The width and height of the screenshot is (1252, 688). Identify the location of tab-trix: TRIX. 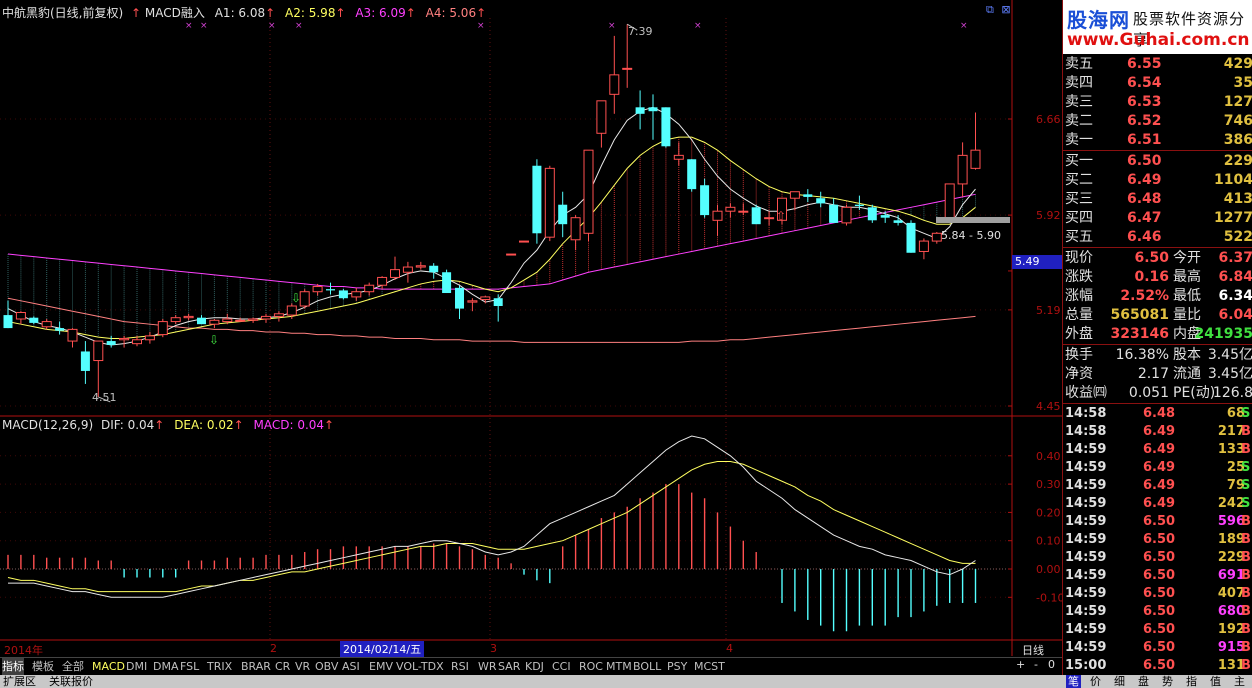
(219, 666).